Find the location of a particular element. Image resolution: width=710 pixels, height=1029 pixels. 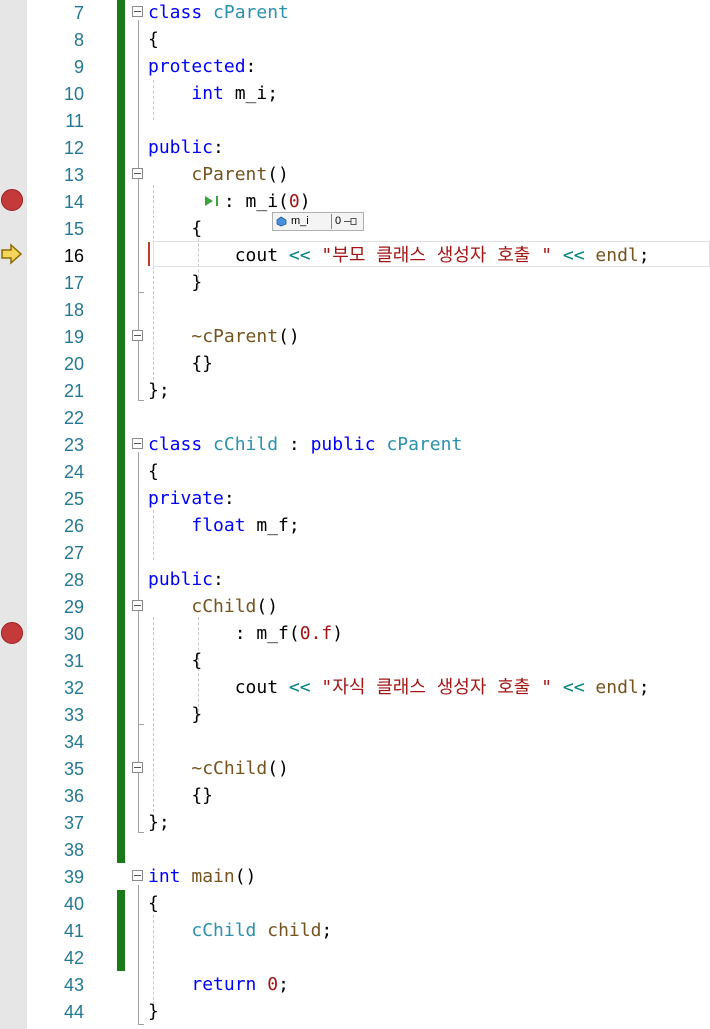

code-token: 0 is located at coordinates (273, 984).